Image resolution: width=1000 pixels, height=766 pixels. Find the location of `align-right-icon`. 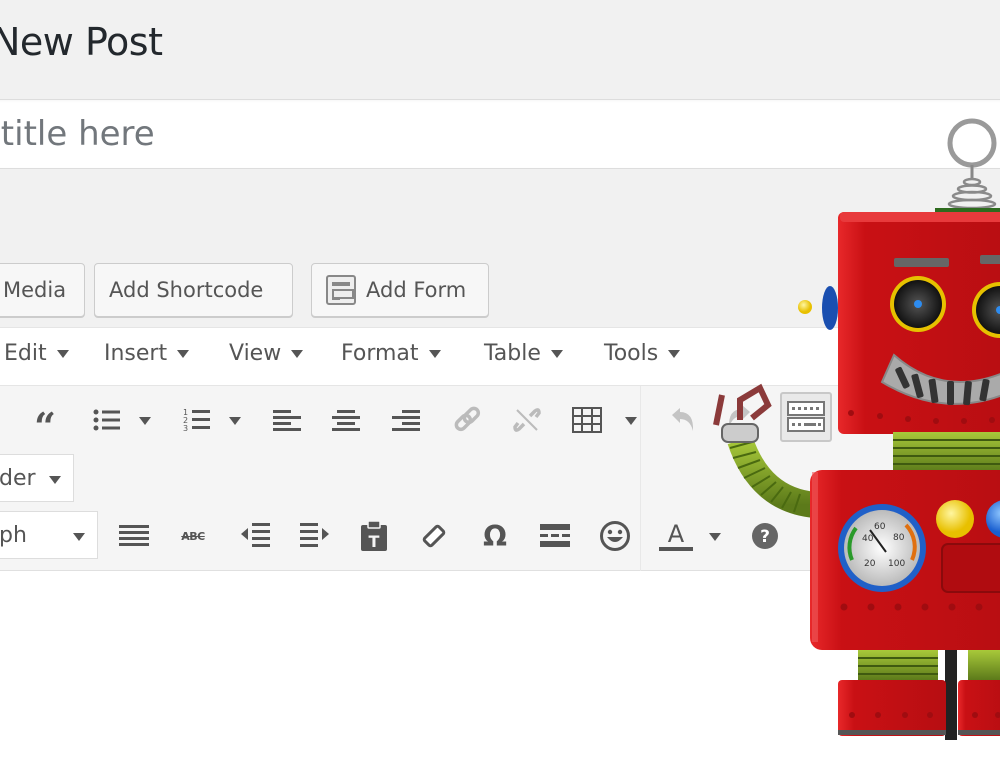

align-right-icon is located at coordinates (406, 420).